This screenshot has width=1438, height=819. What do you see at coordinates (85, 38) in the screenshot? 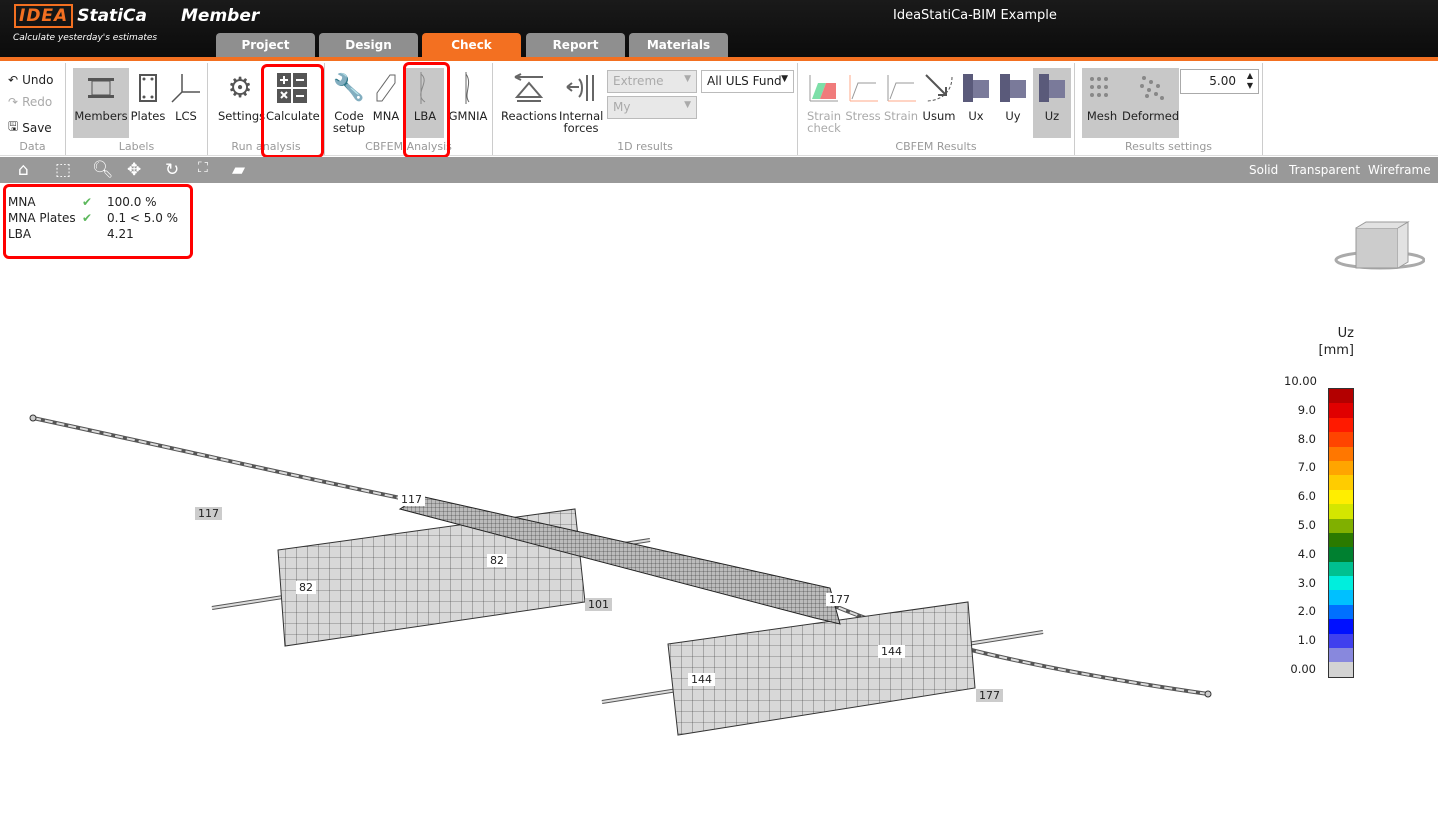
I see `slogan: Calculate yesterday's estimates` at bounding box center [85, 38].